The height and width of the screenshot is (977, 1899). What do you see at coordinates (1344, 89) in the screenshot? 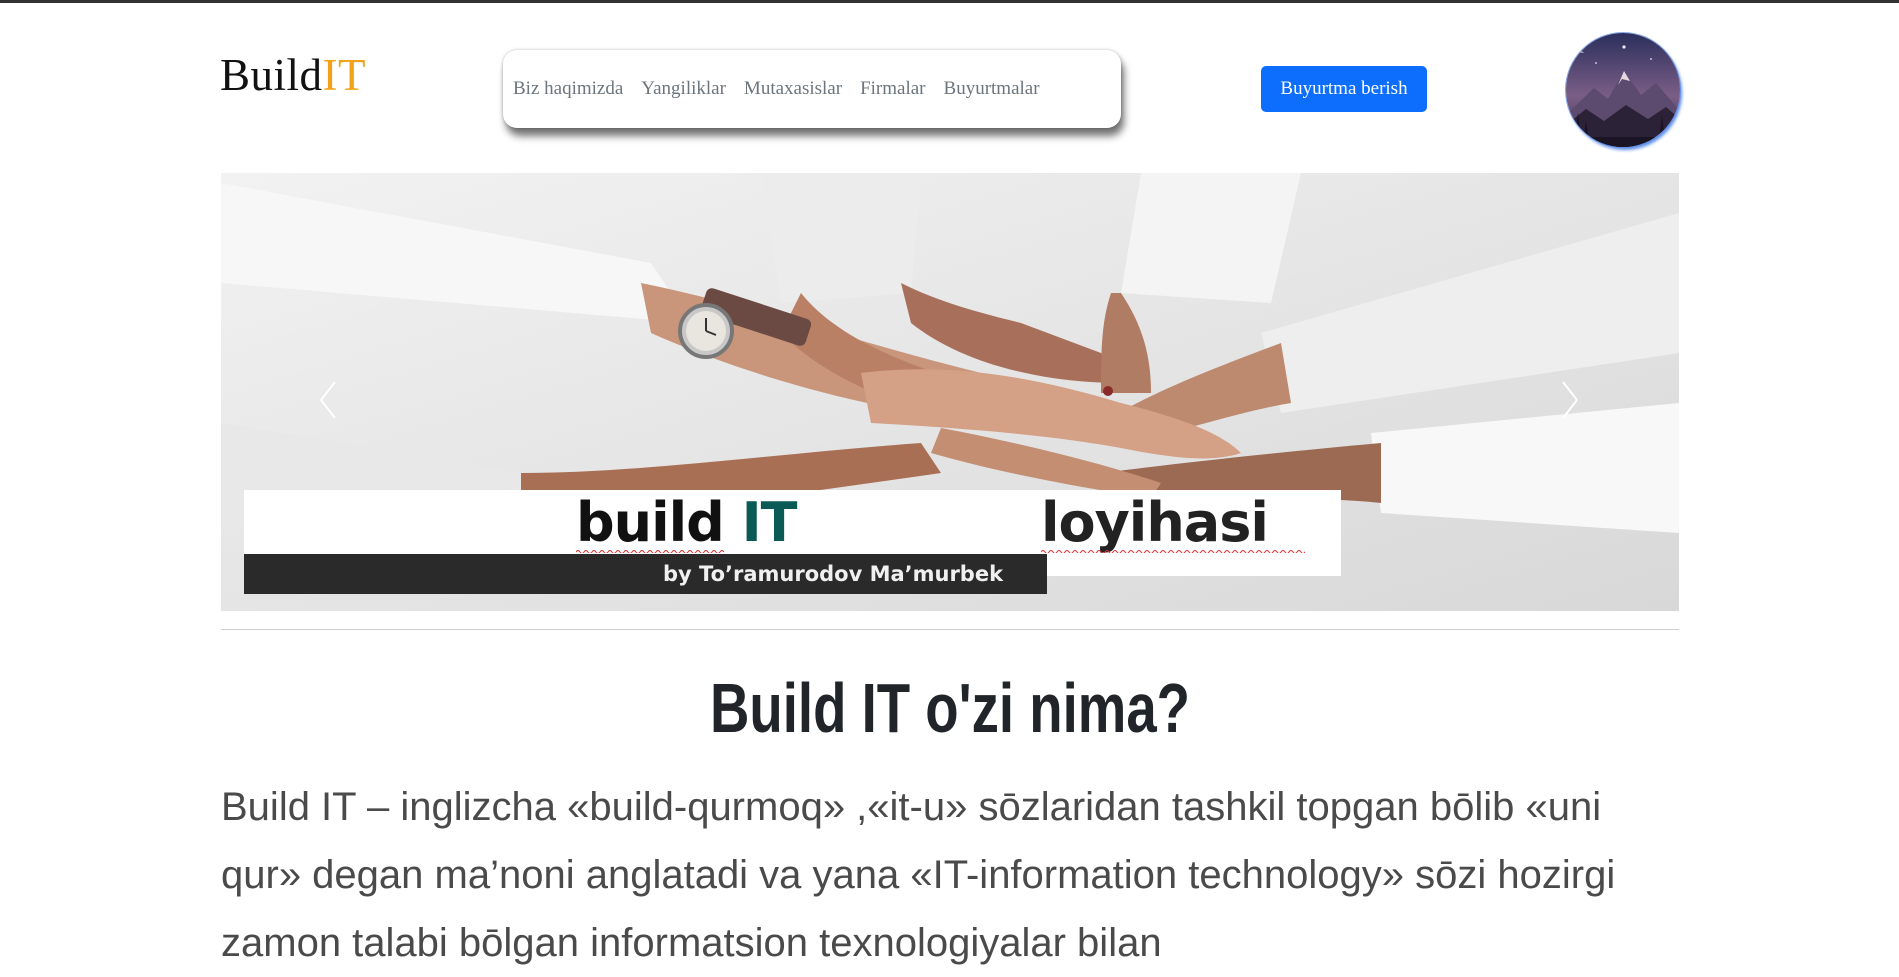
I see `order-button: Buyurtma berish` at bounding box center [1344, 89].